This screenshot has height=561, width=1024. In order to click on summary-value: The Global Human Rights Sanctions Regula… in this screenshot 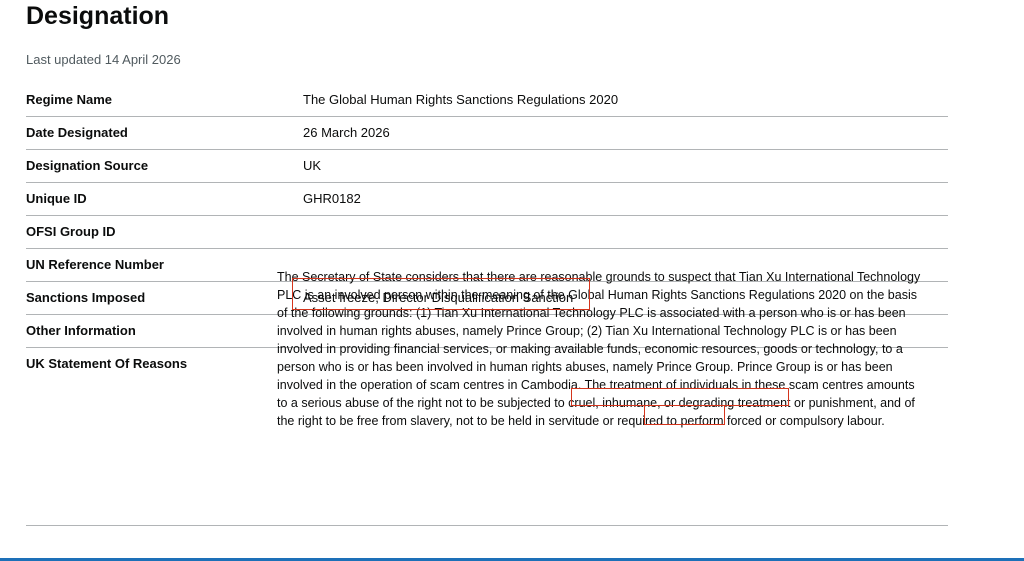, I will do `click(461, 99)`.